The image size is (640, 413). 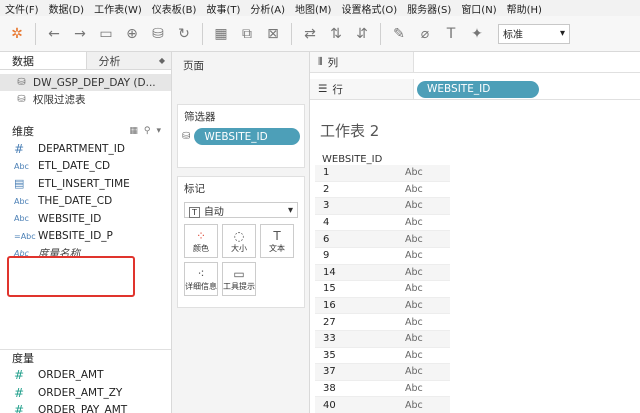 What do you see at coordinates (132, 34) in the screenshot?
I see `new-datasource-icon: ⊕` at bounding box center [132, 34].